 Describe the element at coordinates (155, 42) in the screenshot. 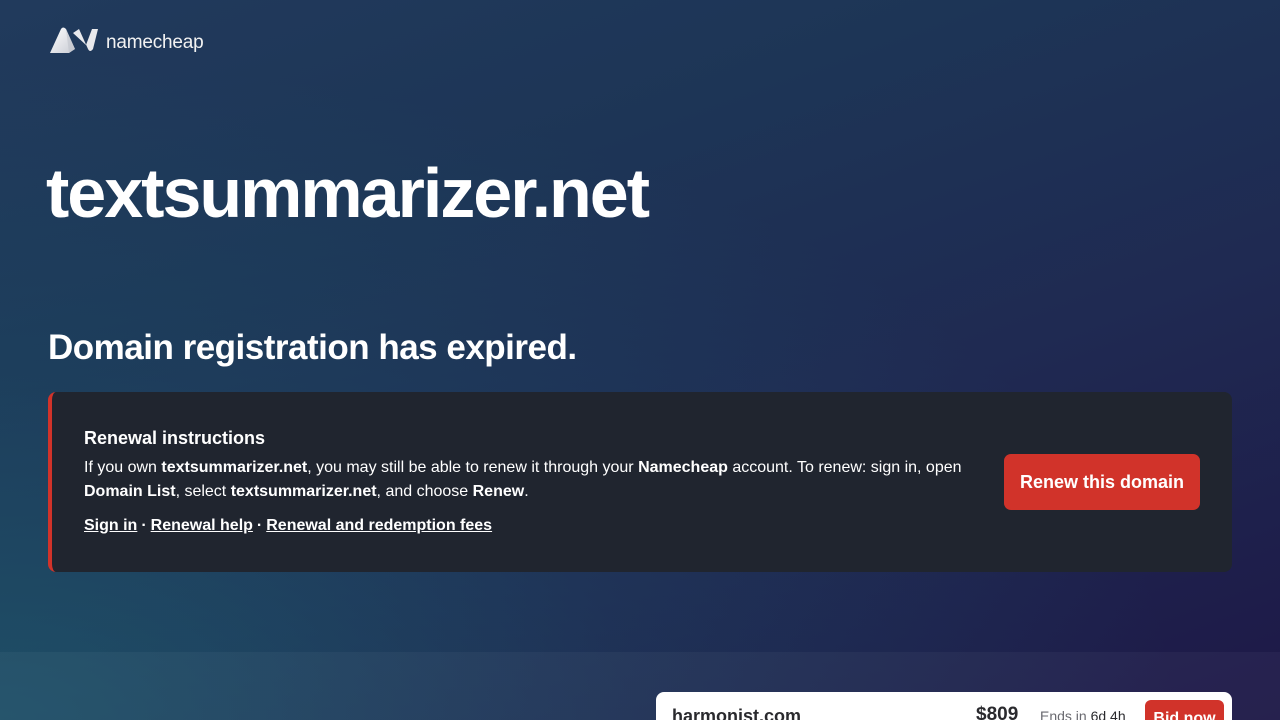

I see `brand-name: namecheap` at that location.